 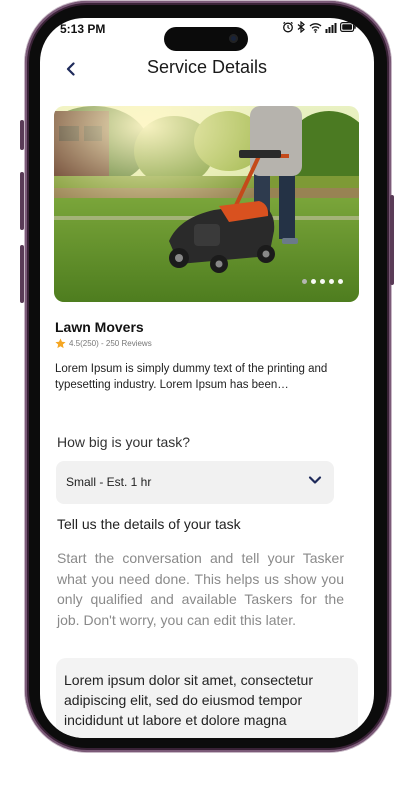 What do you see at coordinates (206, 39) in the screenshot?
I see `camera-notch` at bounding box center [206, 39].